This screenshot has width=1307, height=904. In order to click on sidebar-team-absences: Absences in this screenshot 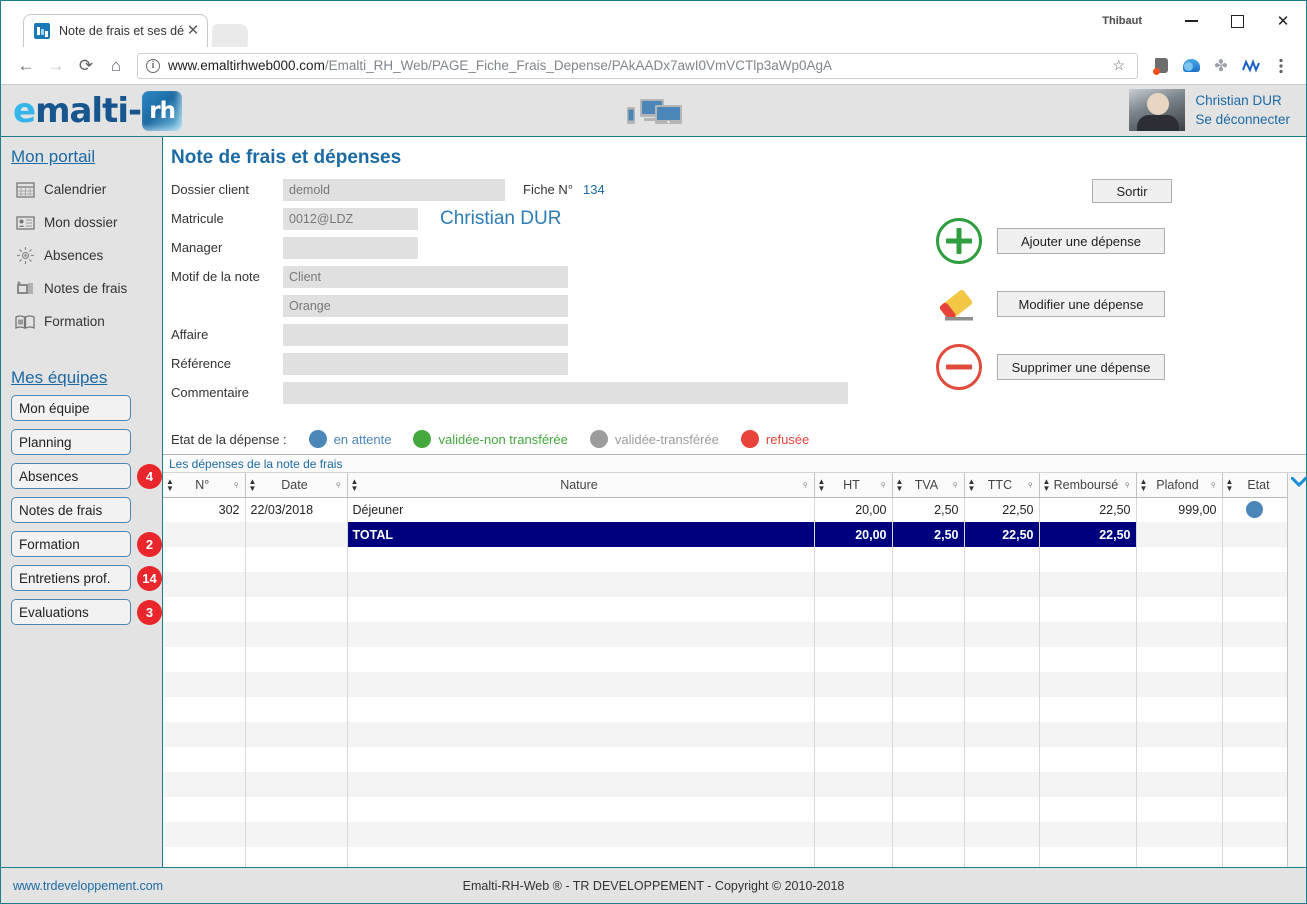, I will do `click(71, 476)`.